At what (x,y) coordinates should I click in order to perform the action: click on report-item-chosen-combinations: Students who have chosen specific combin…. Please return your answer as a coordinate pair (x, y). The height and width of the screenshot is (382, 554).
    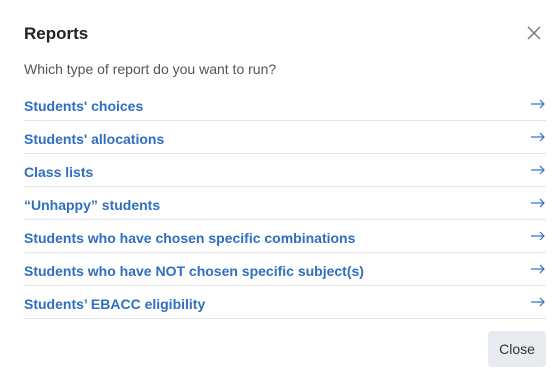
    Looking at the image, I should click on (285, 236).